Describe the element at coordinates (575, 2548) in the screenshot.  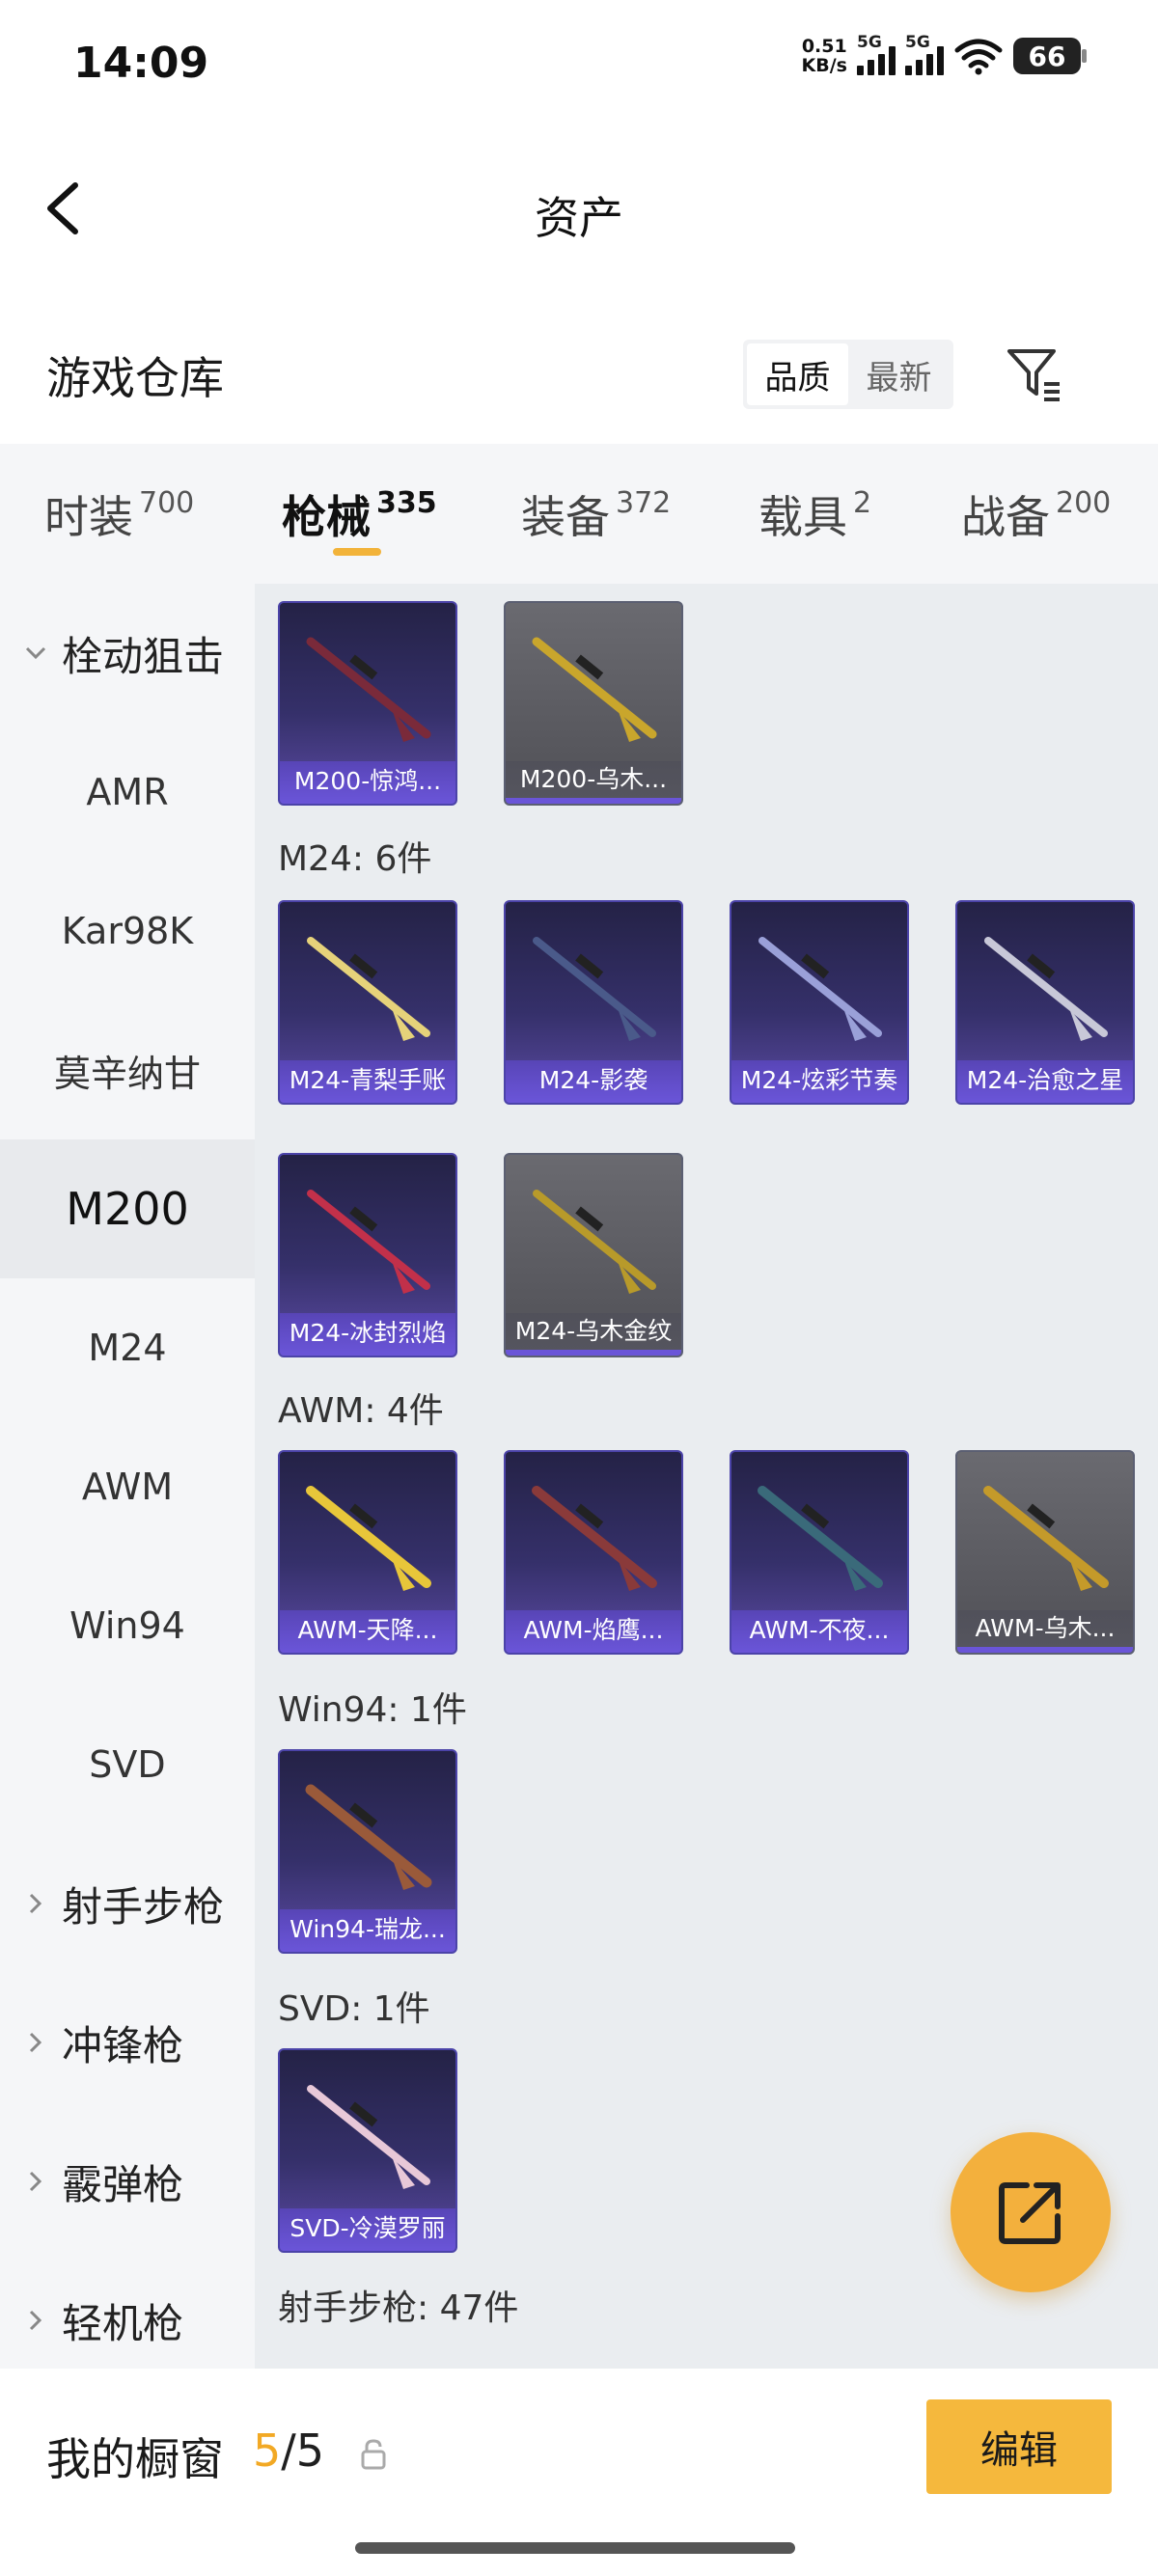
I see `home-indicator` at that location.